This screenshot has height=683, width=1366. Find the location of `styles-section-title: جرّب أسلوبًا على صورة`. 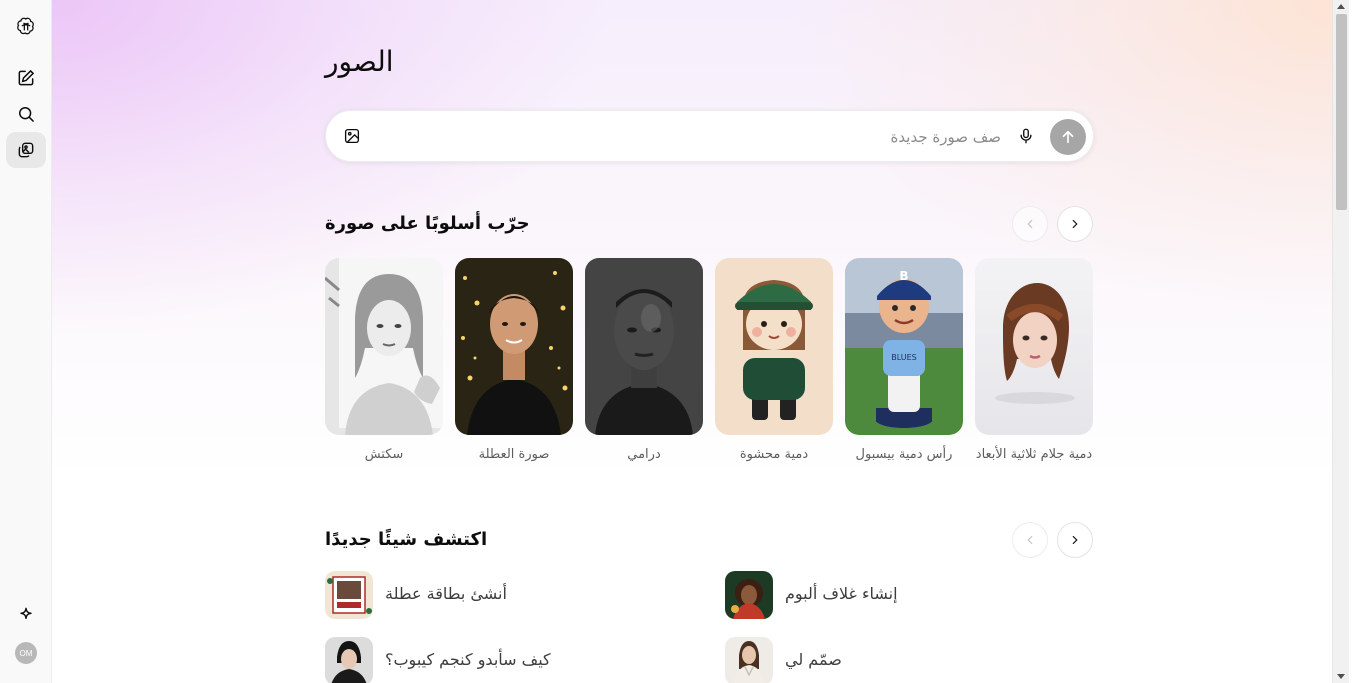

styles-section-title: جرّب أسلوبًا على صورة is located at coordinates (427, 223).